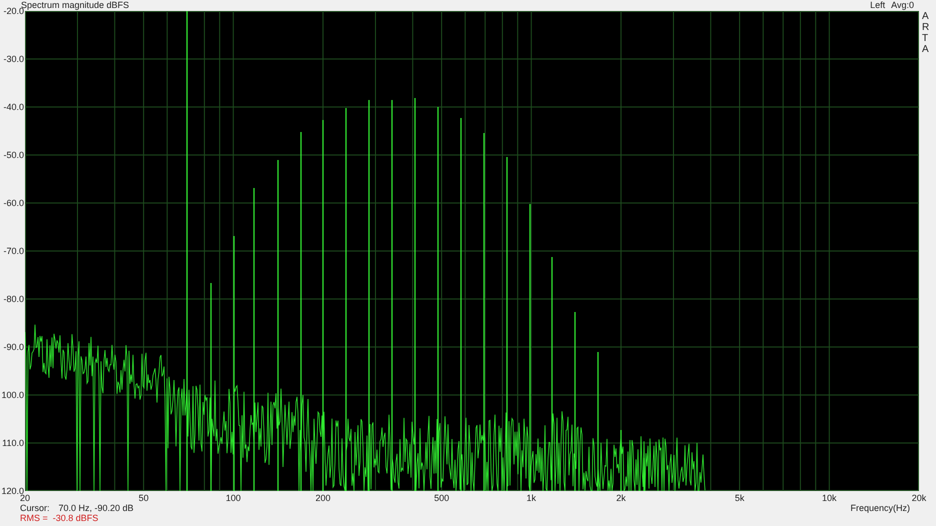 This screenshot has width=936, height=526. I want to click on x-tick-label: 100, so click(233, 498).